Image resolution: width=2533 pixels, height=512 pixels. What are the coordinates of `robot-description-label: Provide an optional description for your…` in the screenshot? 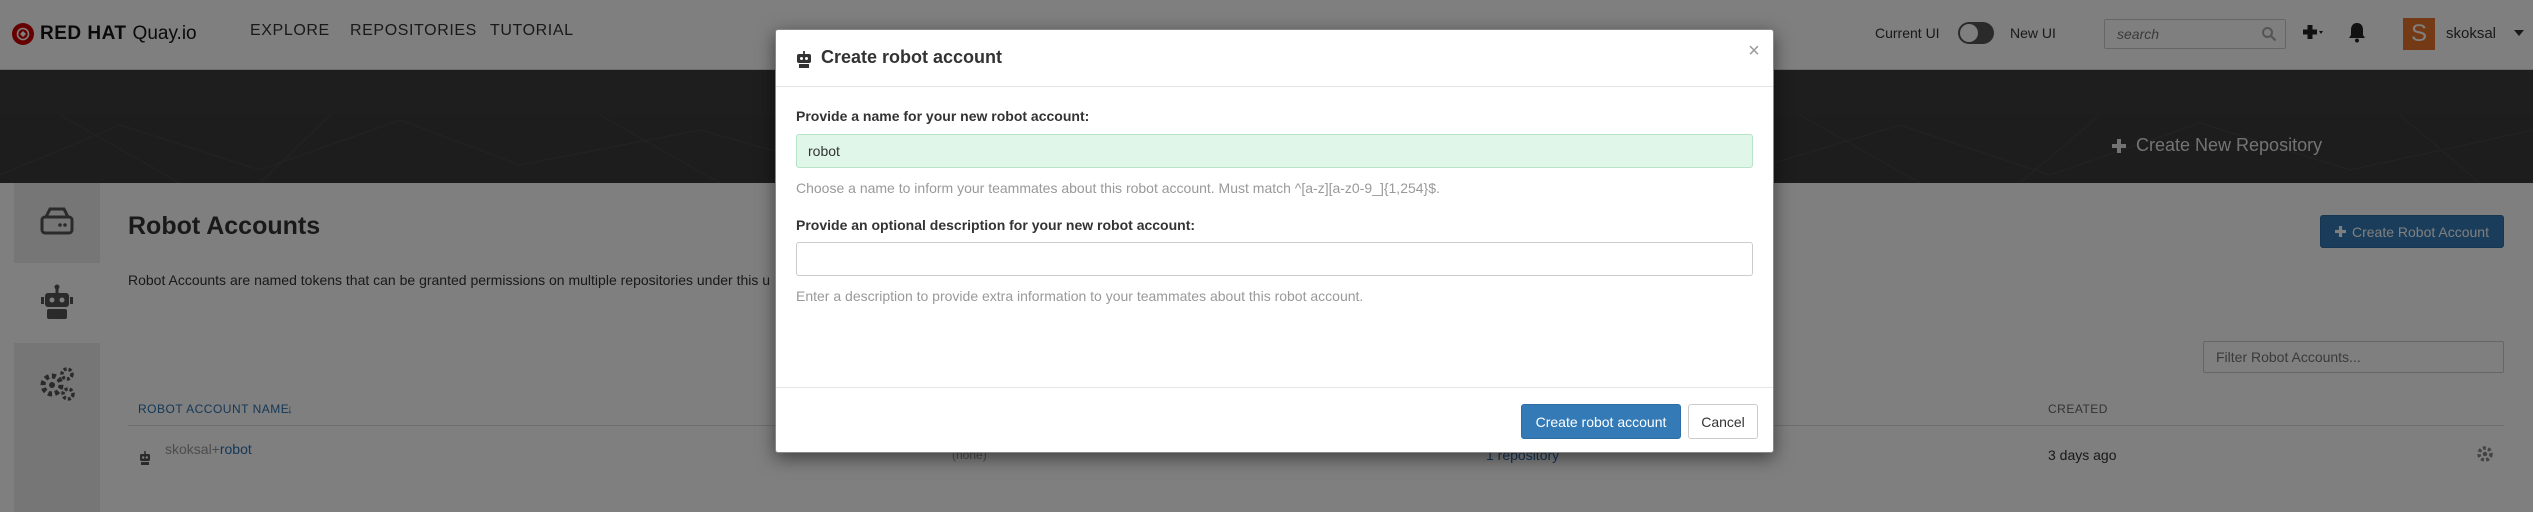 It's located at (996, 225).